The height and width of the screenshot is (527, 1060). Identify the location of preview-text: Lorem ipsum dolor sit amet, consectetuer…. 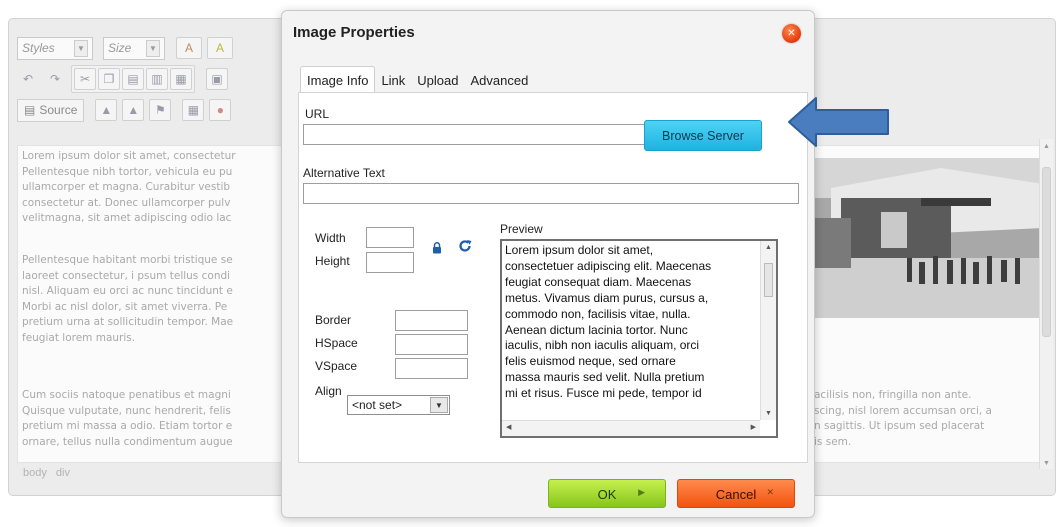
(608, 322).